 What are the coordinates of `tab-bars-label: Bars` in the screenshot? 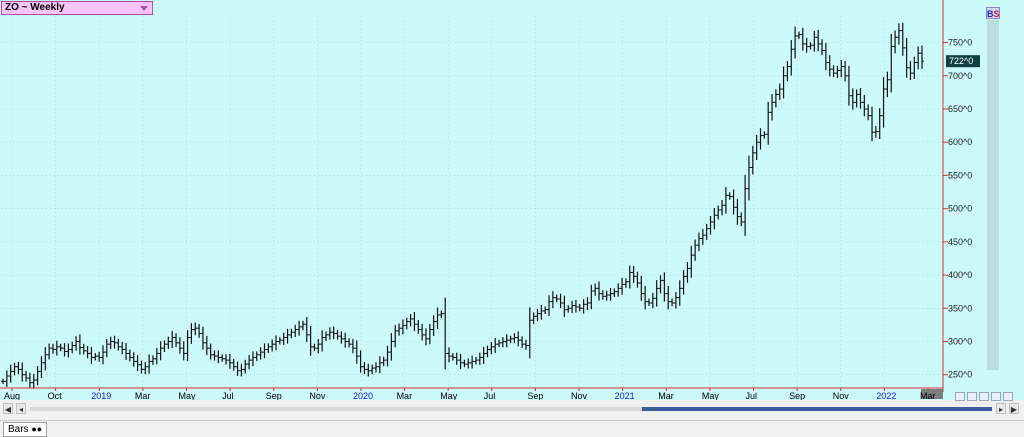 It's located at (18, 429).